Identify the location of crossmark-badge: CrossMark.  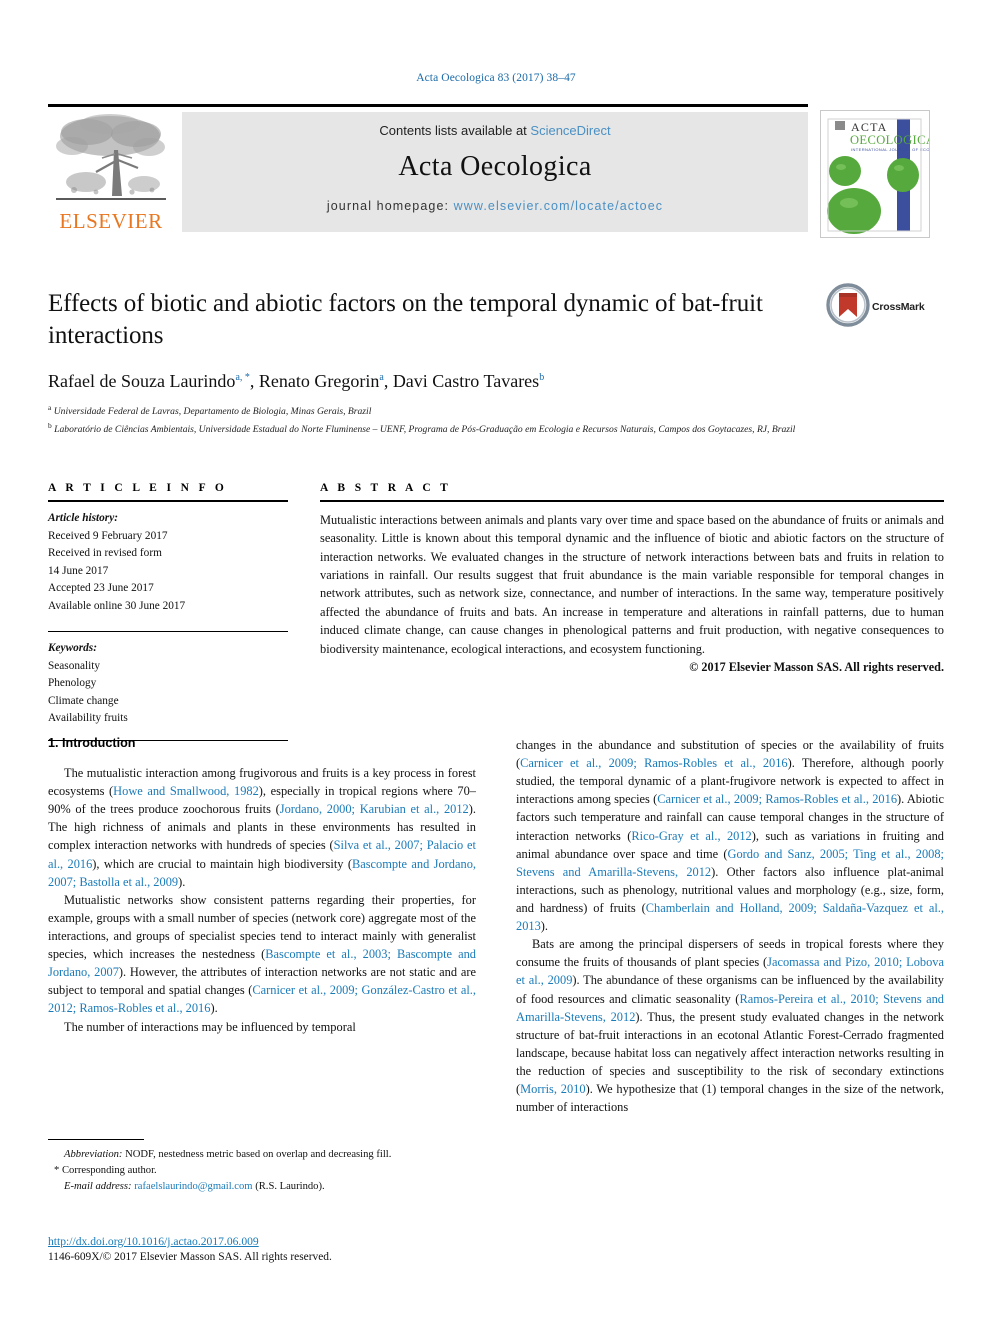
(885, 309).